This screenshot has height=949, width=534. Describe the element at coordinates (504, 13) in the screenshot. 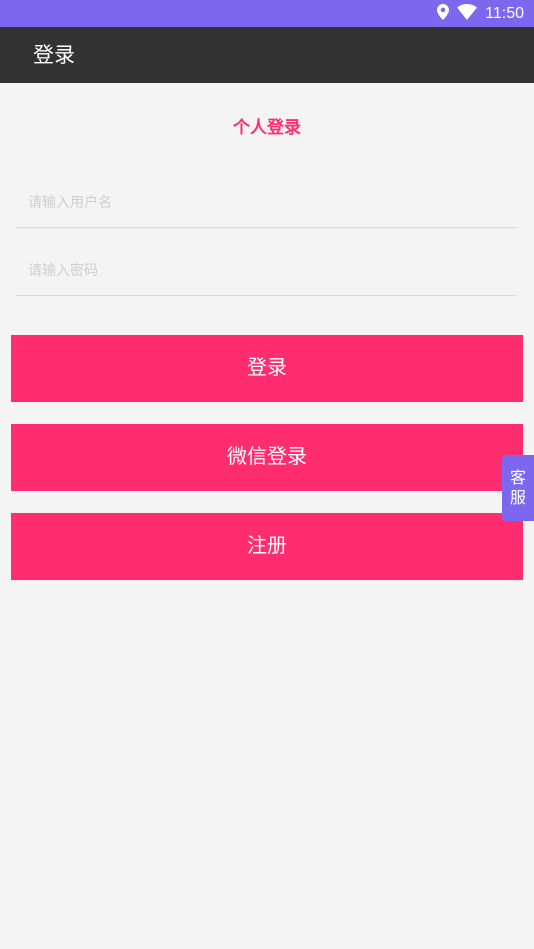

I see `status-time: 11:50` at that location.